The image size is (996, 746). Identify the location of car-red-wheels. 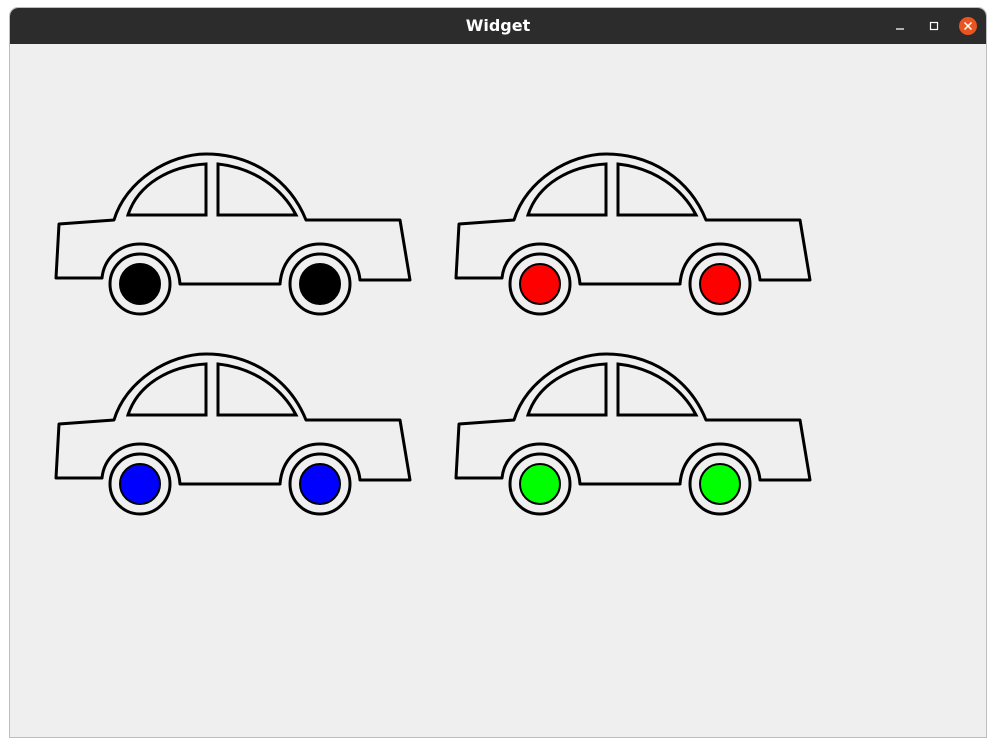
(633, 234).